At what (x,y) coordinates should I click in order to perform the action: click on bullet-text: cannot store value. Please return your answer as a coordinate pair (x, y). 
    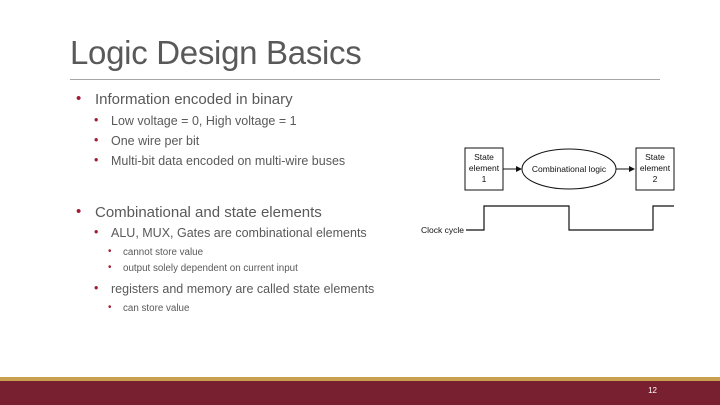
    Looking at the image, I should click on (163, 252).